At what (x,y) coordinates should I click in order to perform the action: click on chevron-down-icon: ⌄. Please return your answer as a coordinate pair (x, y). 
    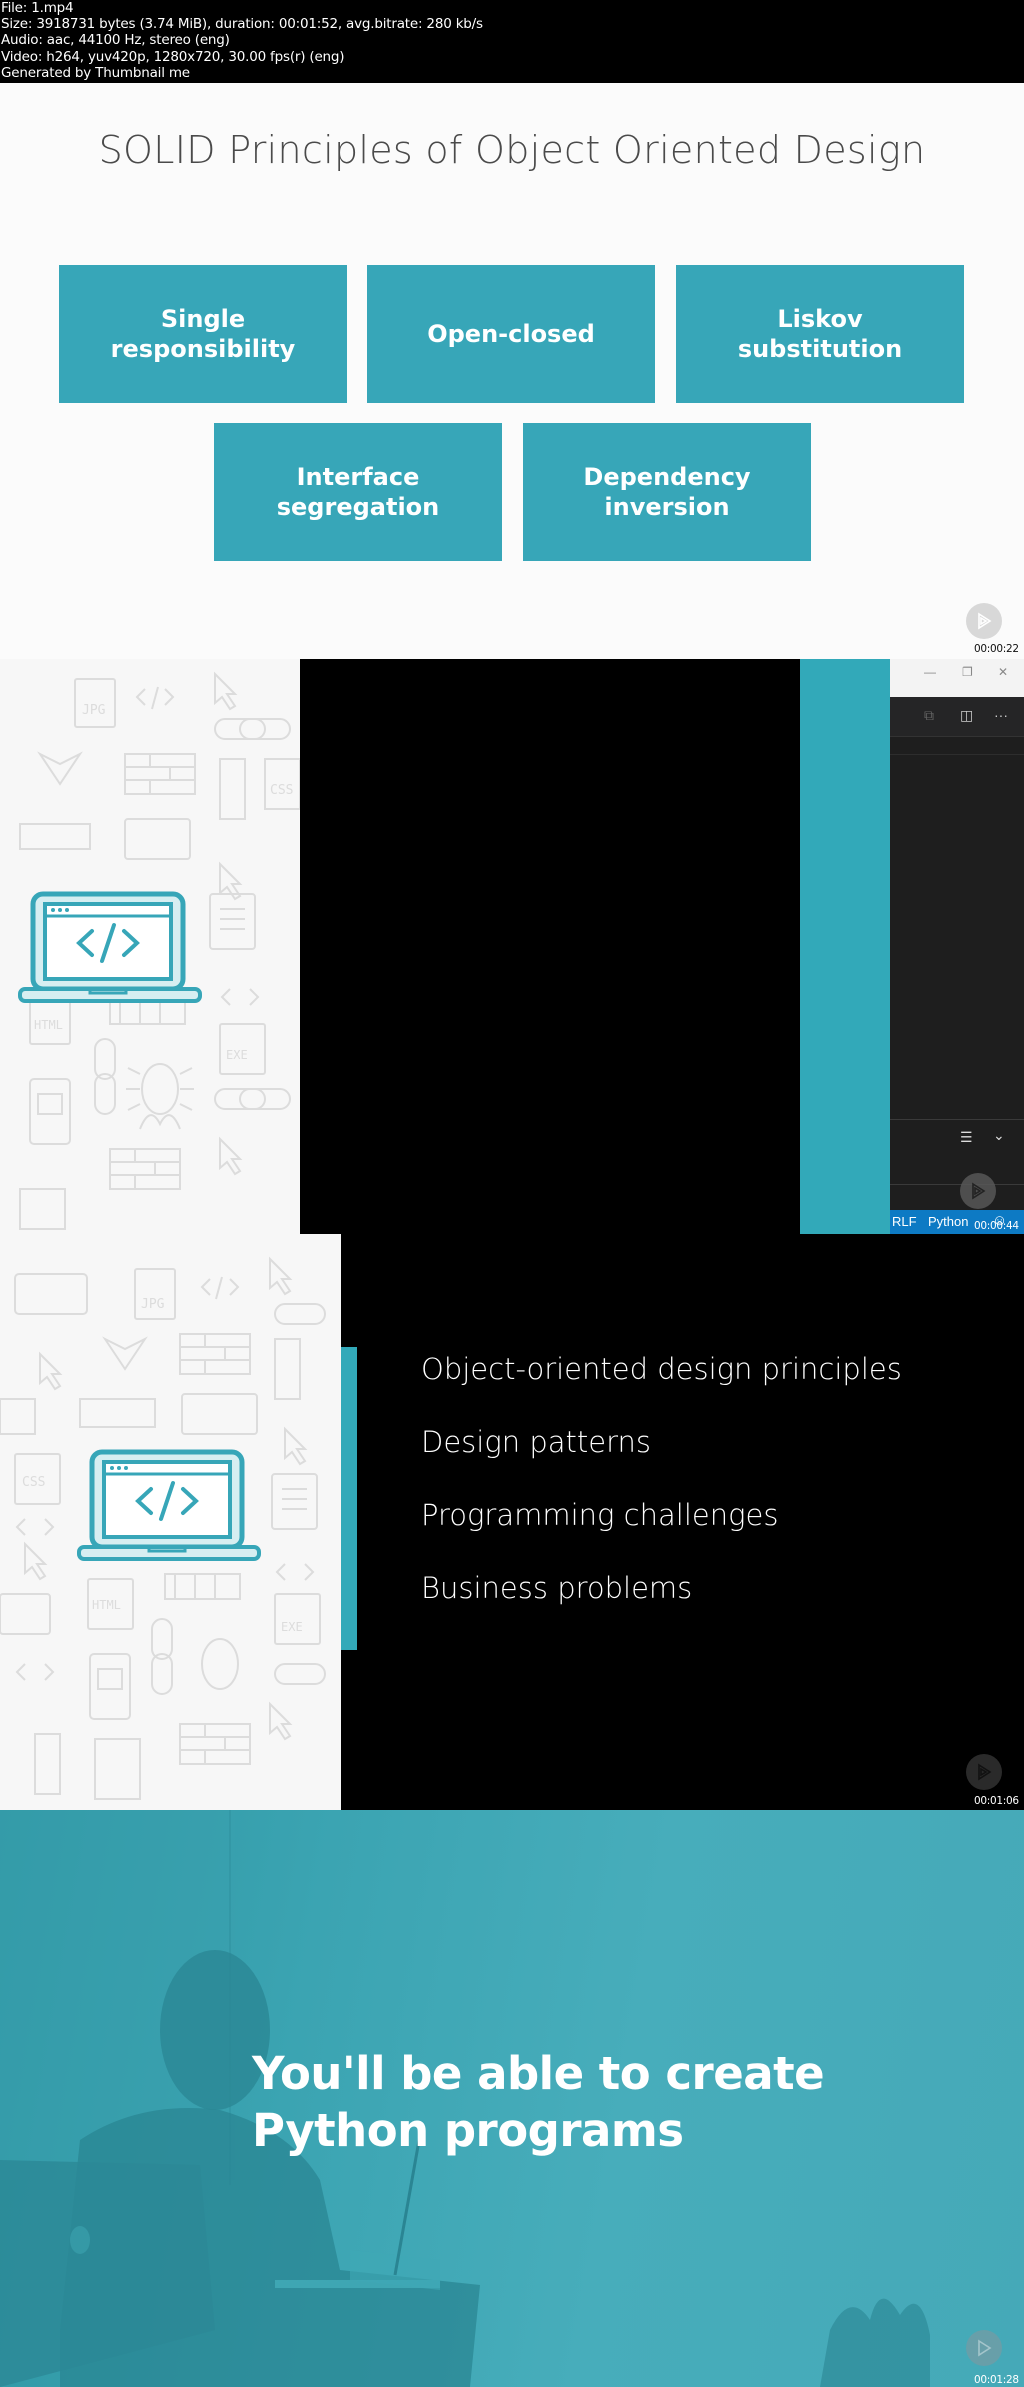
    Looking at the image, I should click on (999, 1135).